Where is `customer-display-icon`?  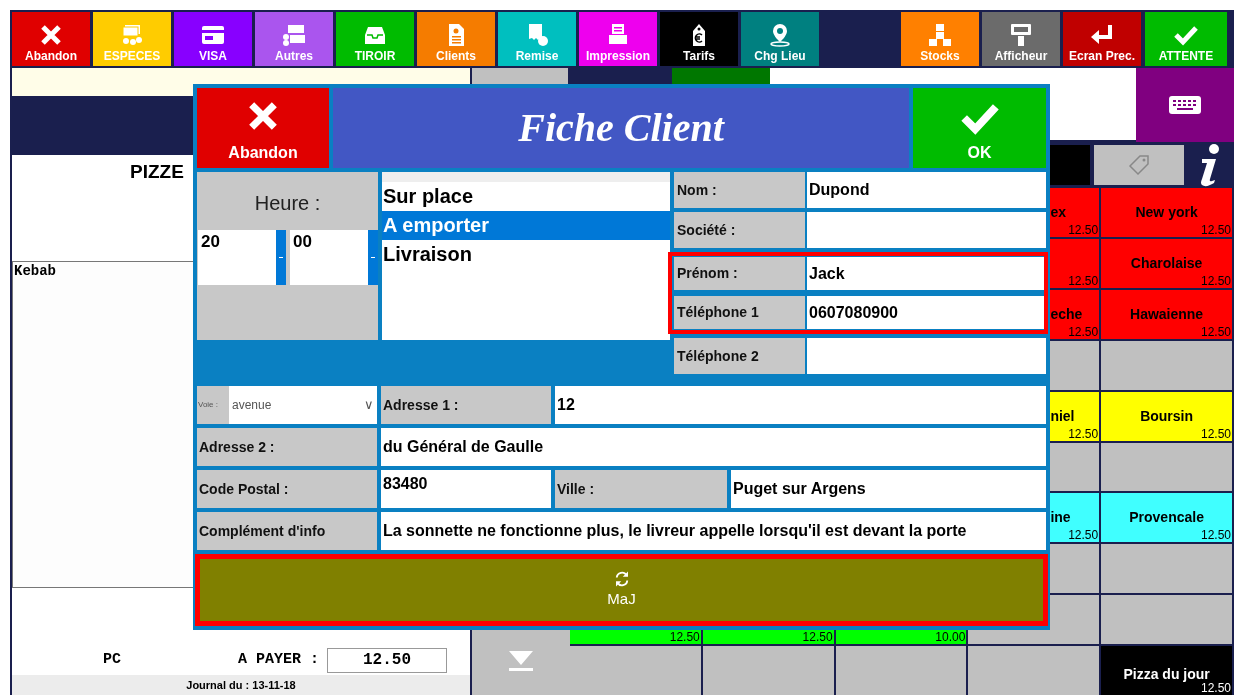 customer-display-icon is located at coordinates (1021, 35).